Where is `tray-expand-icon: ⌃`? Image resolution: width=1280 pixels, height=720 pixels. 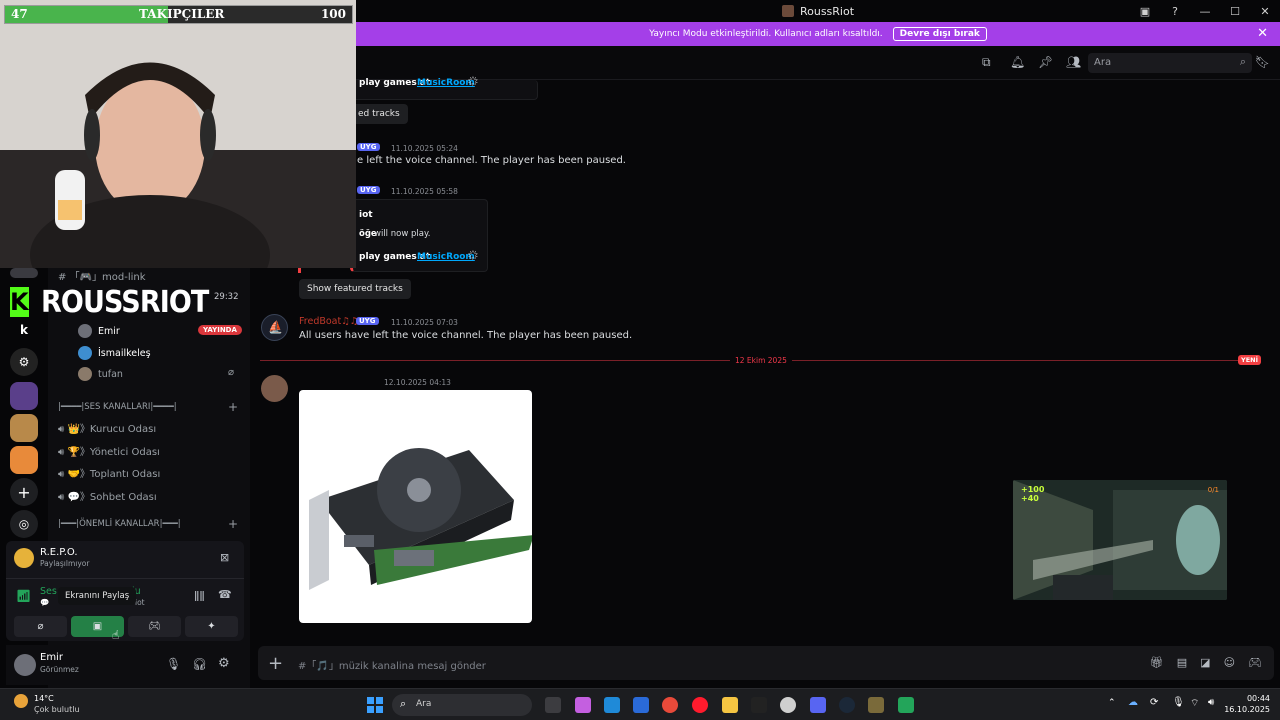 tray-expand-icon: ⌃ is located at coordinates (1112, 703).